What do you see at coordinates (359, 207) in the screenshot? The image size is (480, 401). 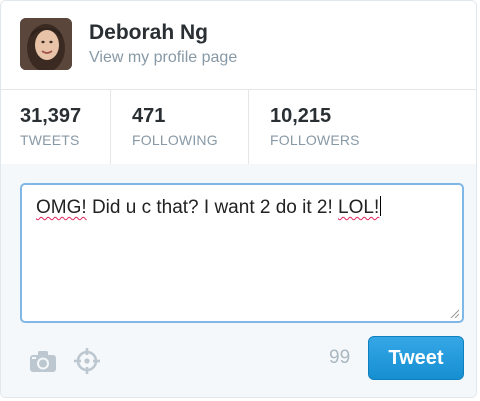 I see `tweet-text-word-2: LOL!` at bounding box center [359, 207].